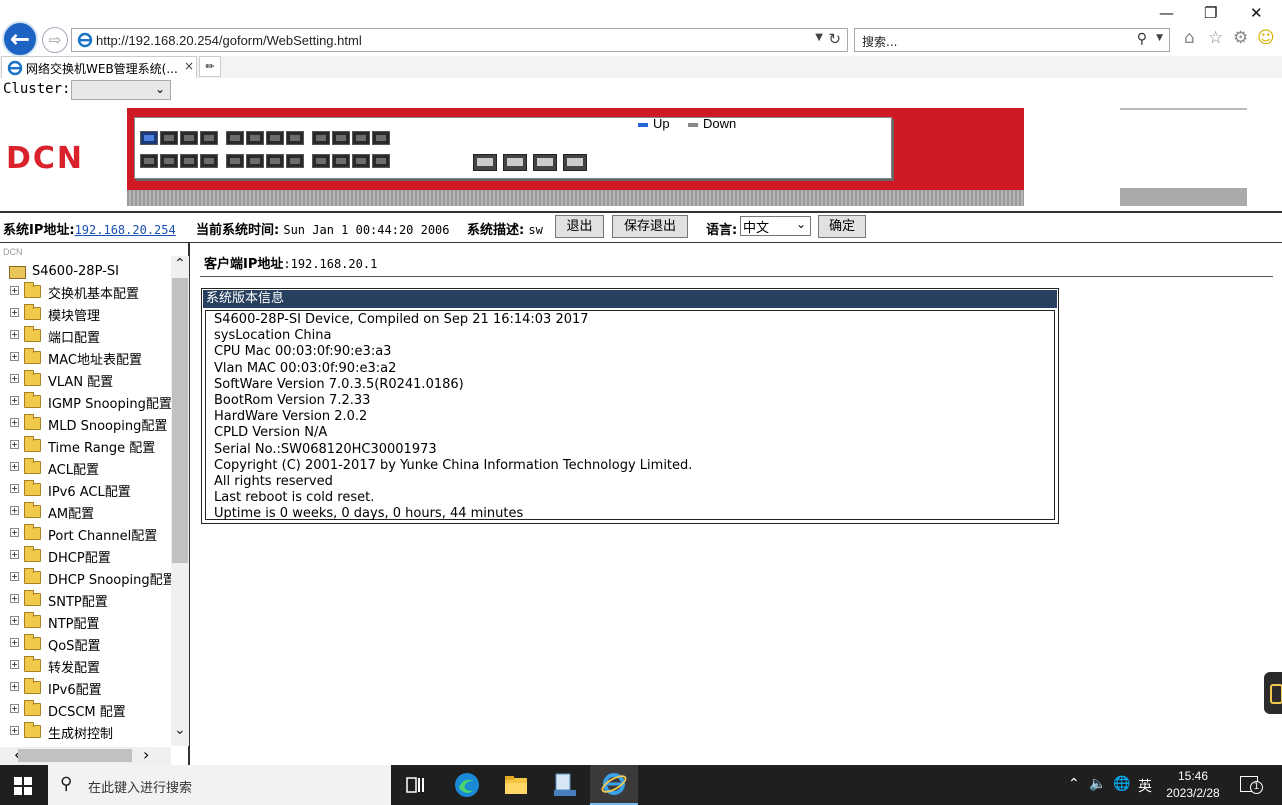 This screenshot has height=805, width=1282. What do you see at coordinates (75, 688) in the screenshot?
I see `tree-item-label: IPv6配置` at bounding box center [75, 688].